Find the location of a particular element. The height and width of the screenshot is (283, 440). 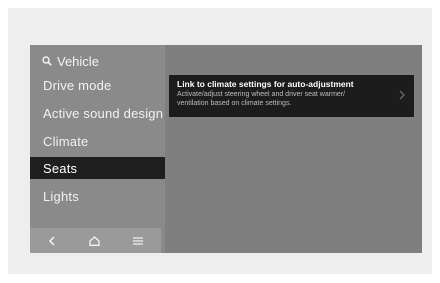

sidebar-item-active-sound-design: Active sound design is located at coordinates (97, 113).